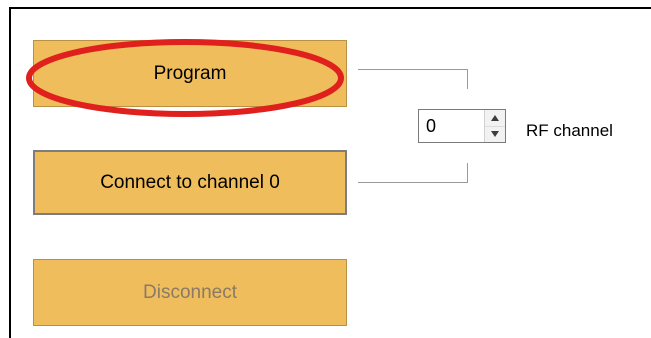 This screenshot has width=651, height=338. Describe the element at coordinates (413, 182) in the screenshot. I see `bracket-bottom-horizontal` at that location.